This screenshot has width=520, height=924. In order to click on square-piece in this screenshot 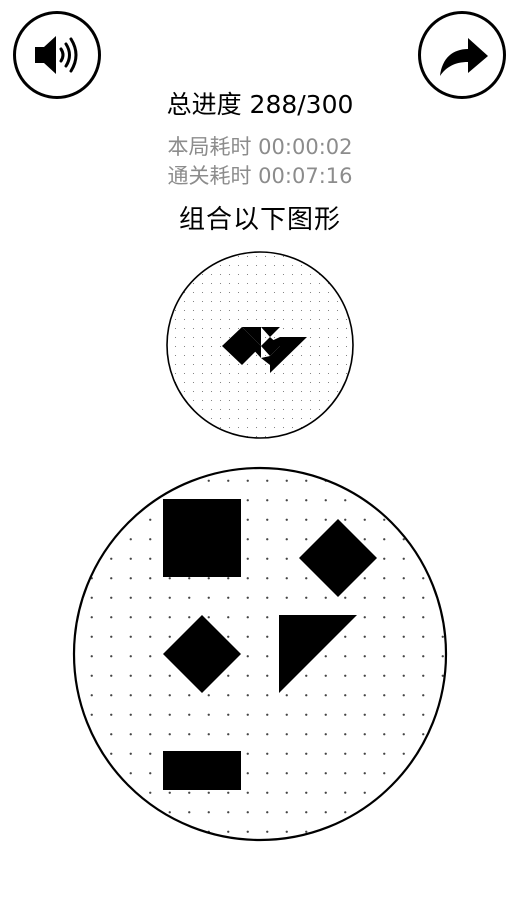, I will do `click(202, 538)`.